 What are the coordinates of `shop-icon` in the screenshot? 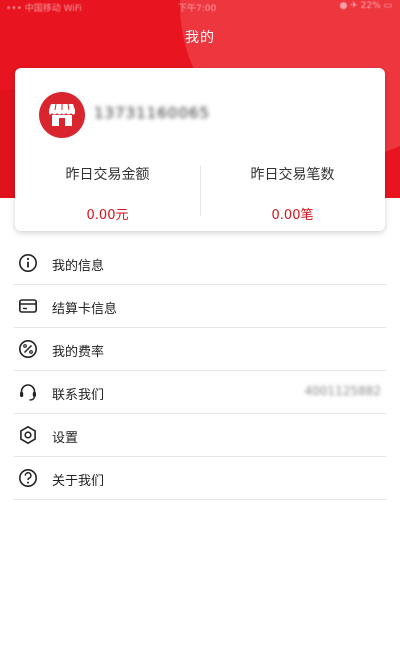 It's located at (62, 114).